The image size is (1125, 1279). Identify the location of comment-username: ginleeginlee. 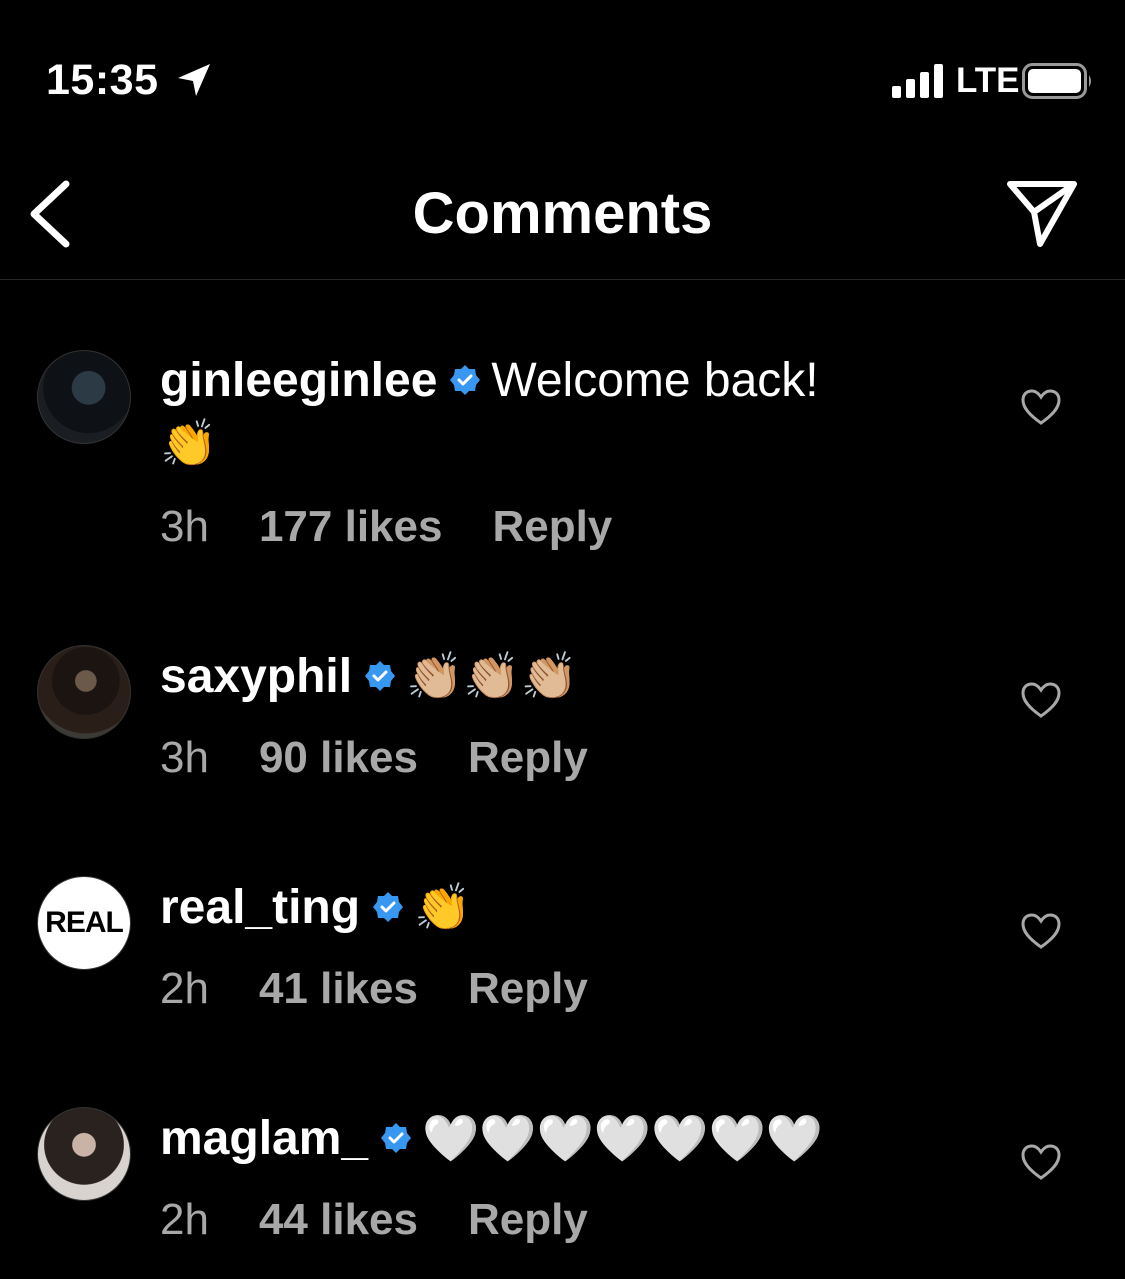
(298, 380).